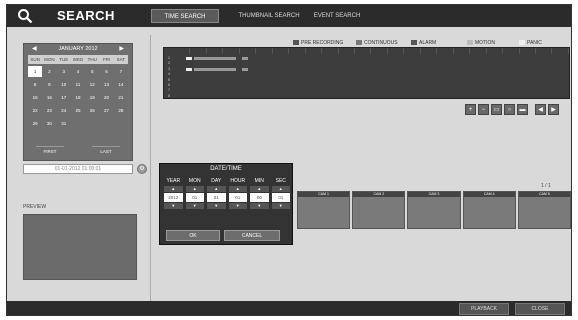 Image resolution: width=578 pixels, height=320 pixels. What do you see at coordinates (49, 110) in the screenshot?
I see `calendar-day: 23` at bounding box center [49, 110].